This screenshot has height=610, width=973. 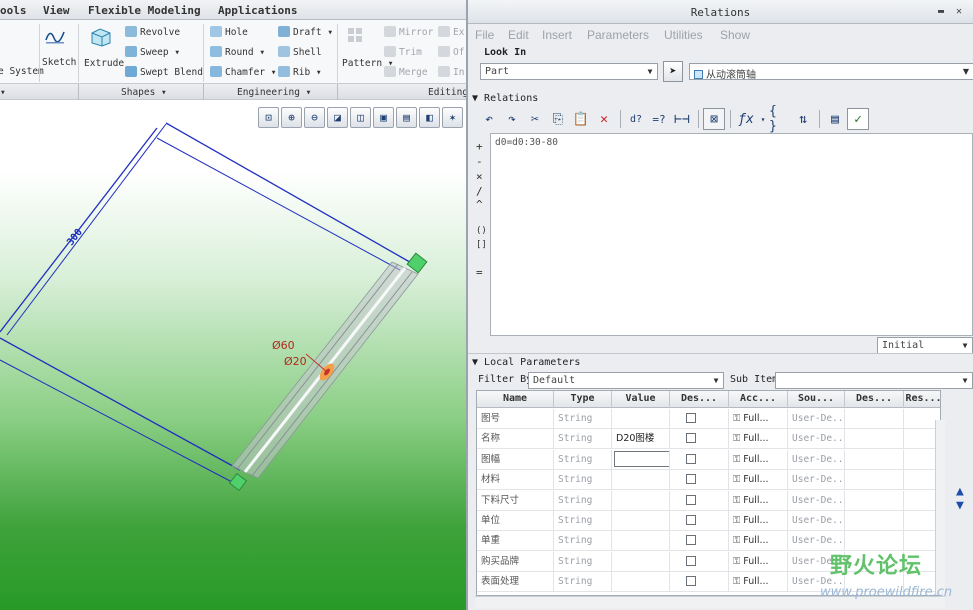 What do you see at coordinates (683, 35) in the screenshot?
I see `menu-utilities: Utilities` at bounding box center [683, 35].